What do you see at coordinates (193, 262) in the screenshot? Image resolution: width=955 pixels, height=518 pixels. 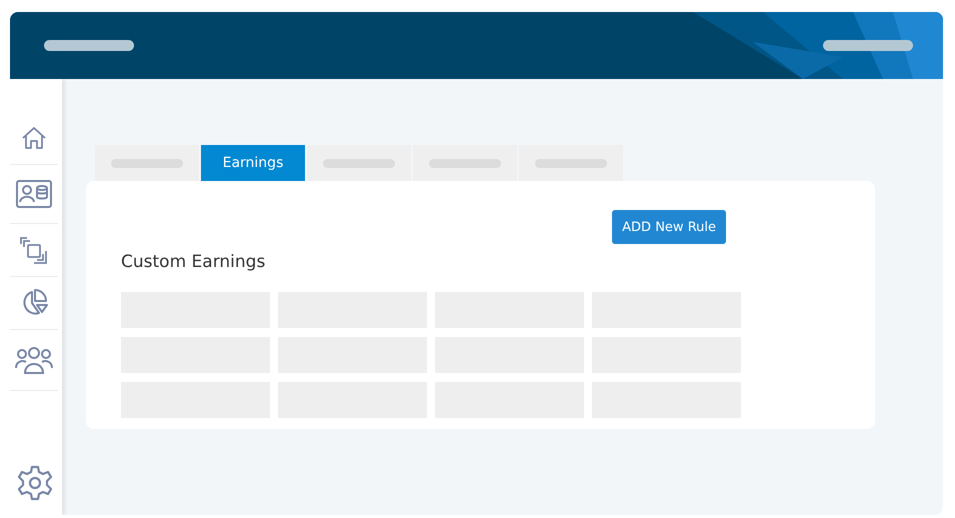 I see `card-title: Custom Earnings` at bounding box center [193, 262].